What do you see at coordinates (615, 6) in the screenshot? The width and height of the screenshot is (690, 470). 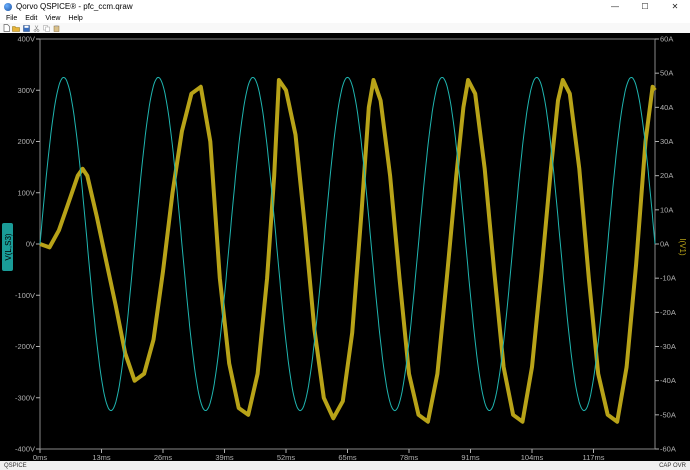 I see `minimize-button: —` at bounding box center [615, 6].